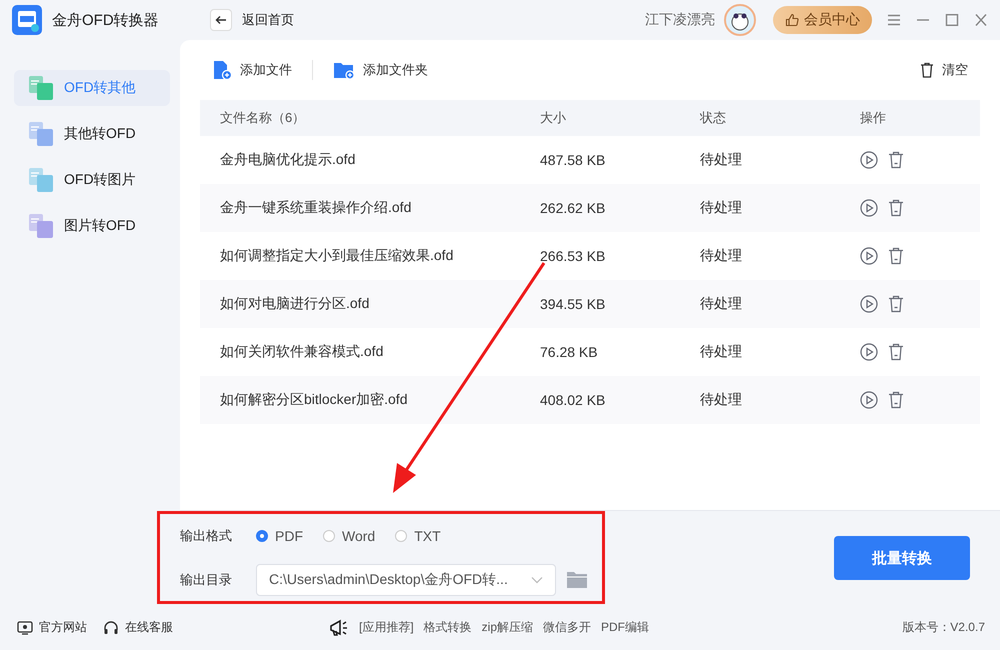 The width and height of the screenshot is (1000, 650). Describe the element at coordinates (380, 70) in the screenshot. I see `add-folder-button: 添加文件夹` at that location.